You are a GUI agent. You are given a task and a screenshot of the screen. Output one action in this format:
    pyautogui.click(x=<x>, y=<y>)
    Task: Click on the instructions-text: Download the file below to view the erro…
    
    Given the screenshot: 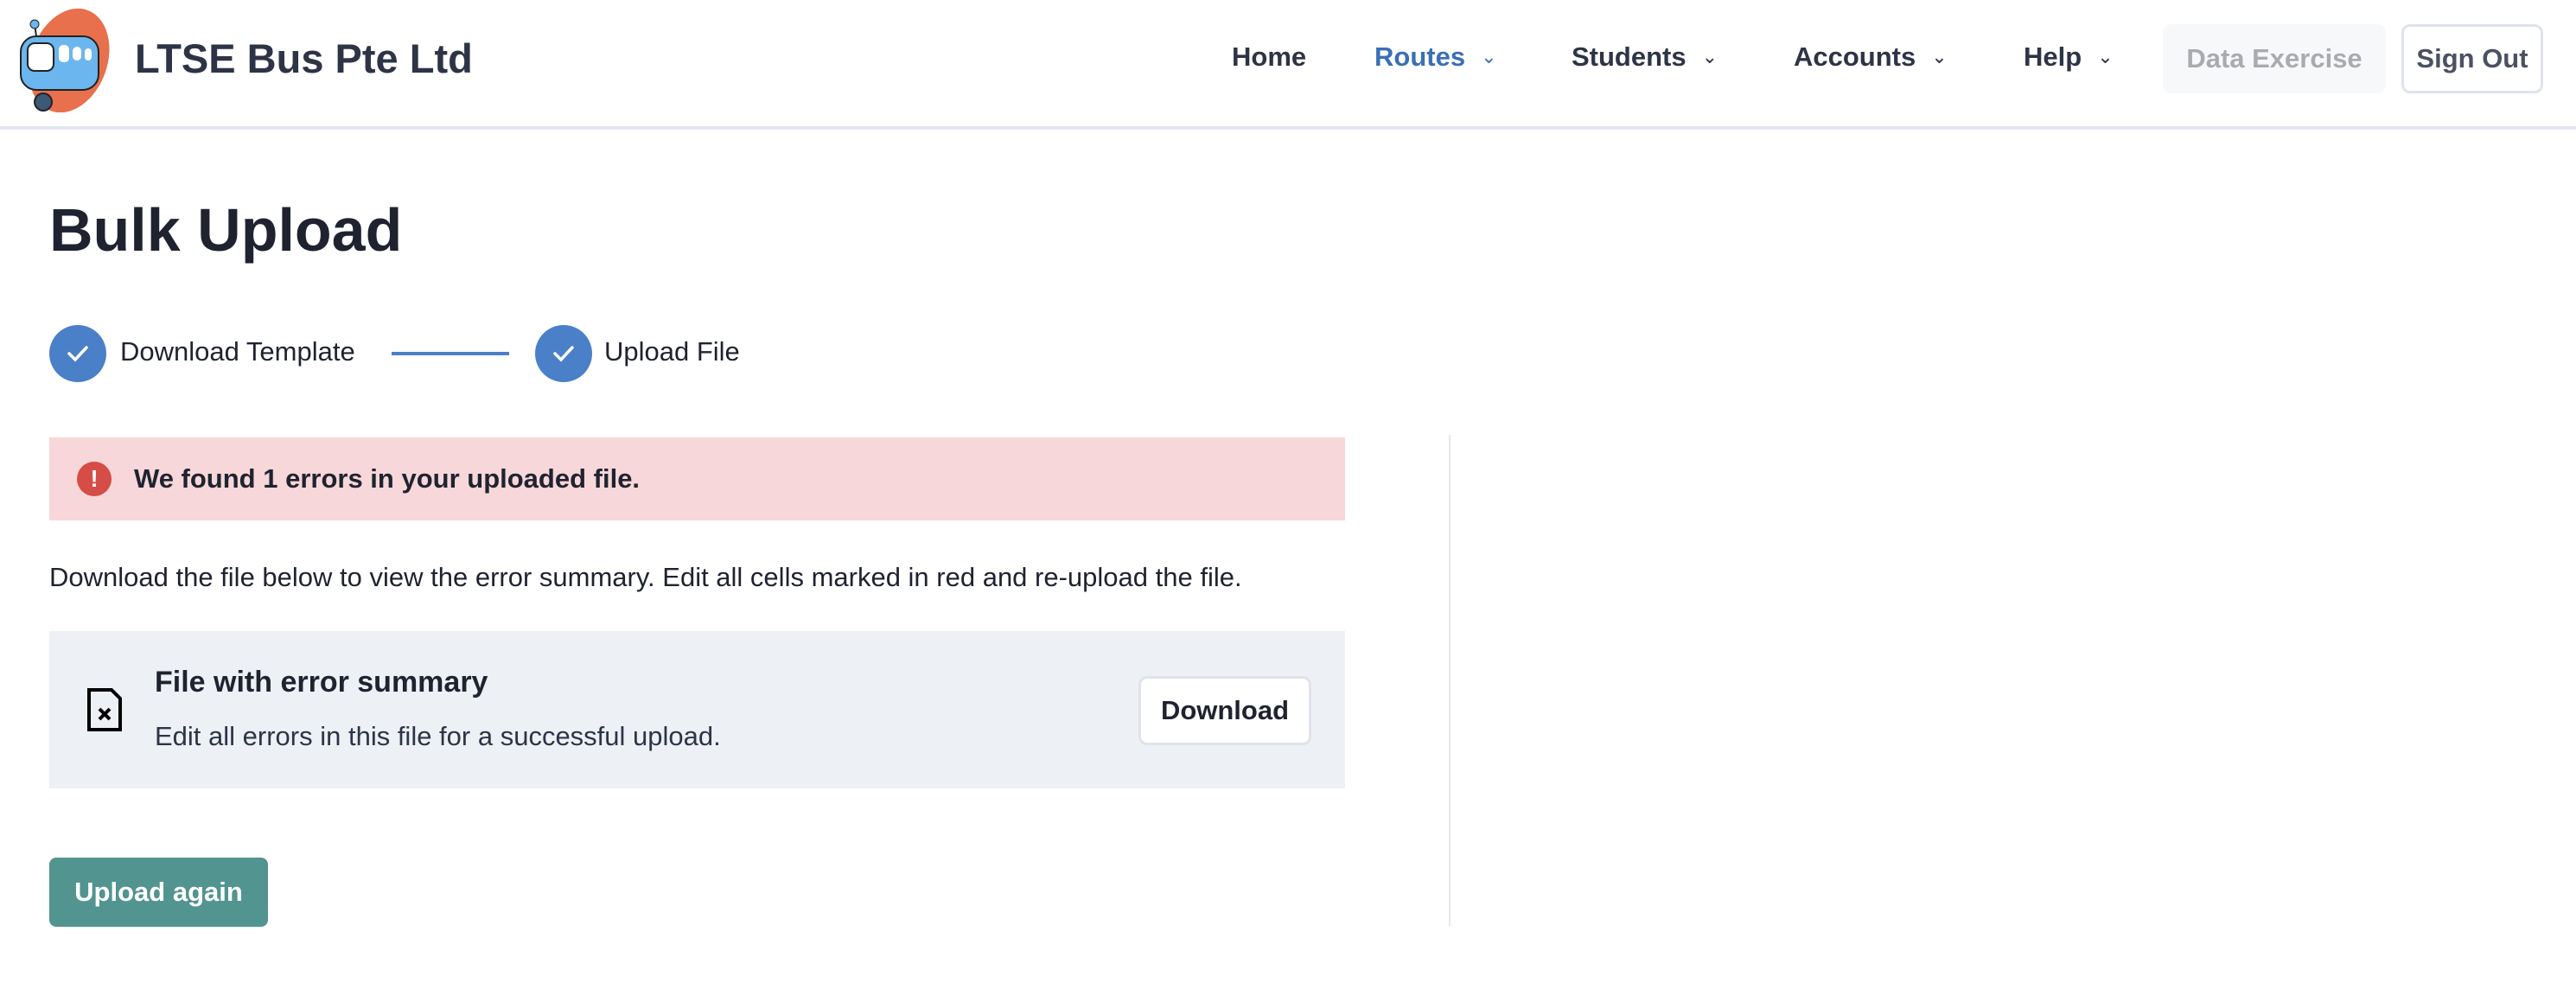 What is the action you would take?
    pyautogui.click(x=645, y=577)
    